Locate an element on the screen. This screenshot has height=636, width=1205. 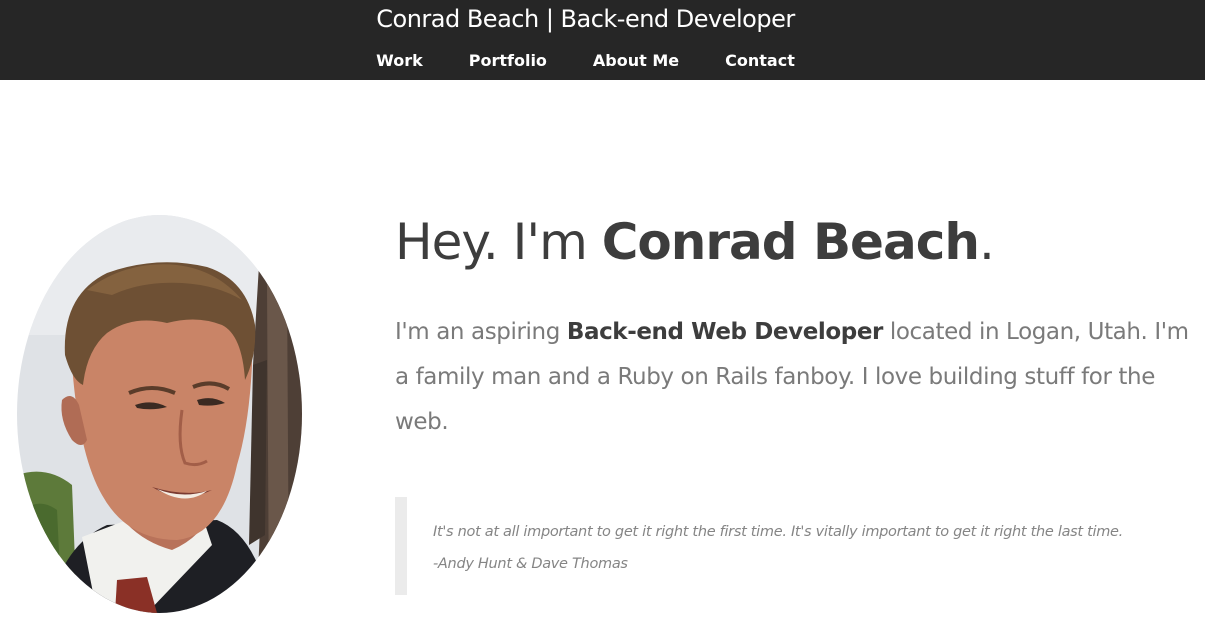
profile-photo is located at coordinates (159, 414).